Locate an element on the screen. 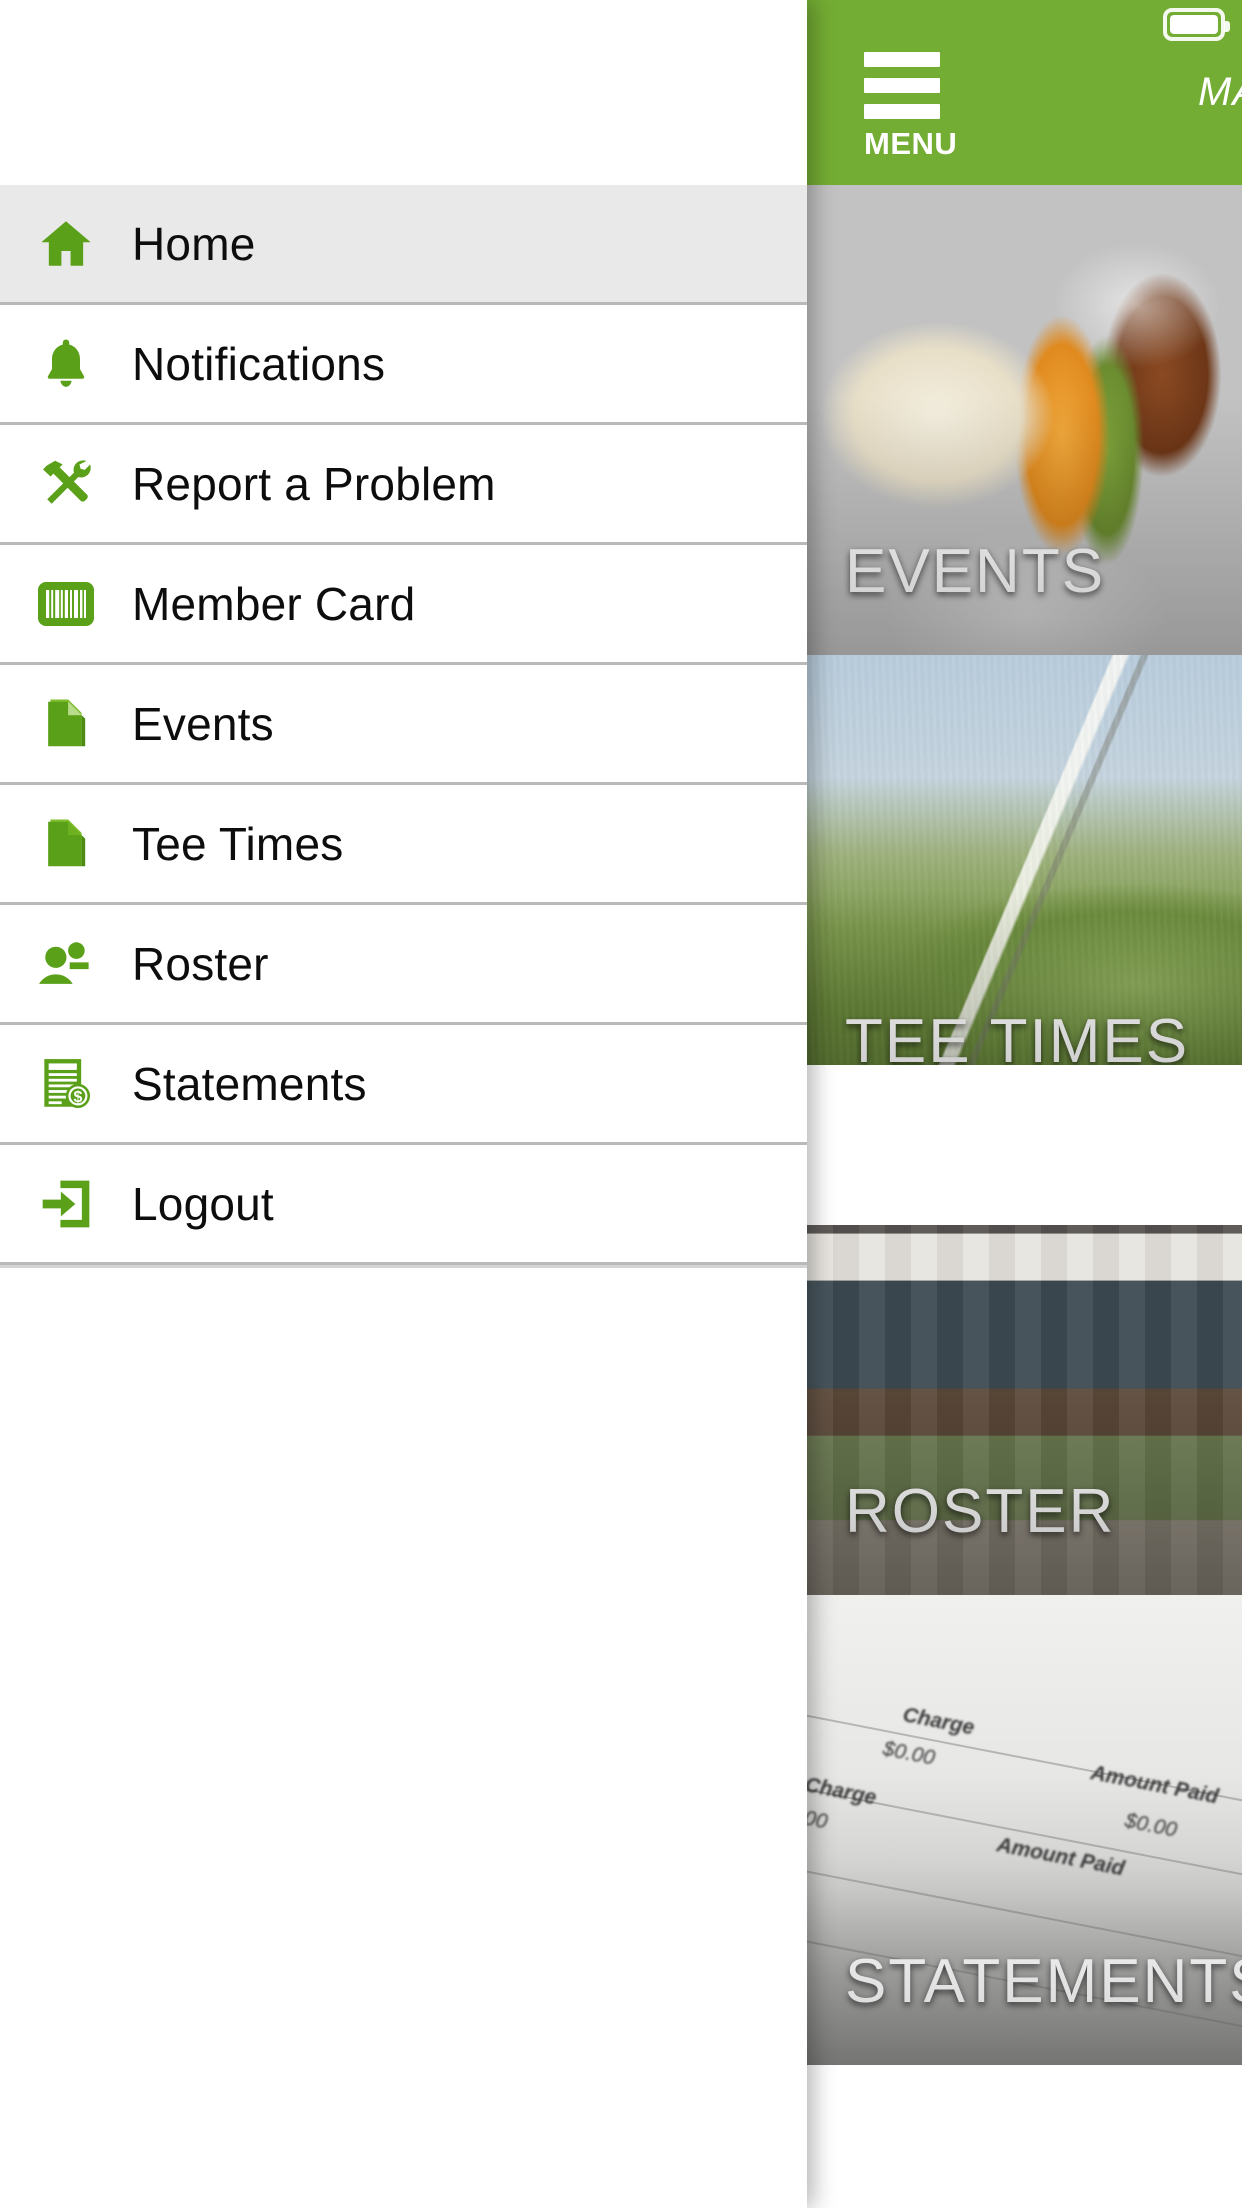  people-icon is located at coordinates (66, 964).